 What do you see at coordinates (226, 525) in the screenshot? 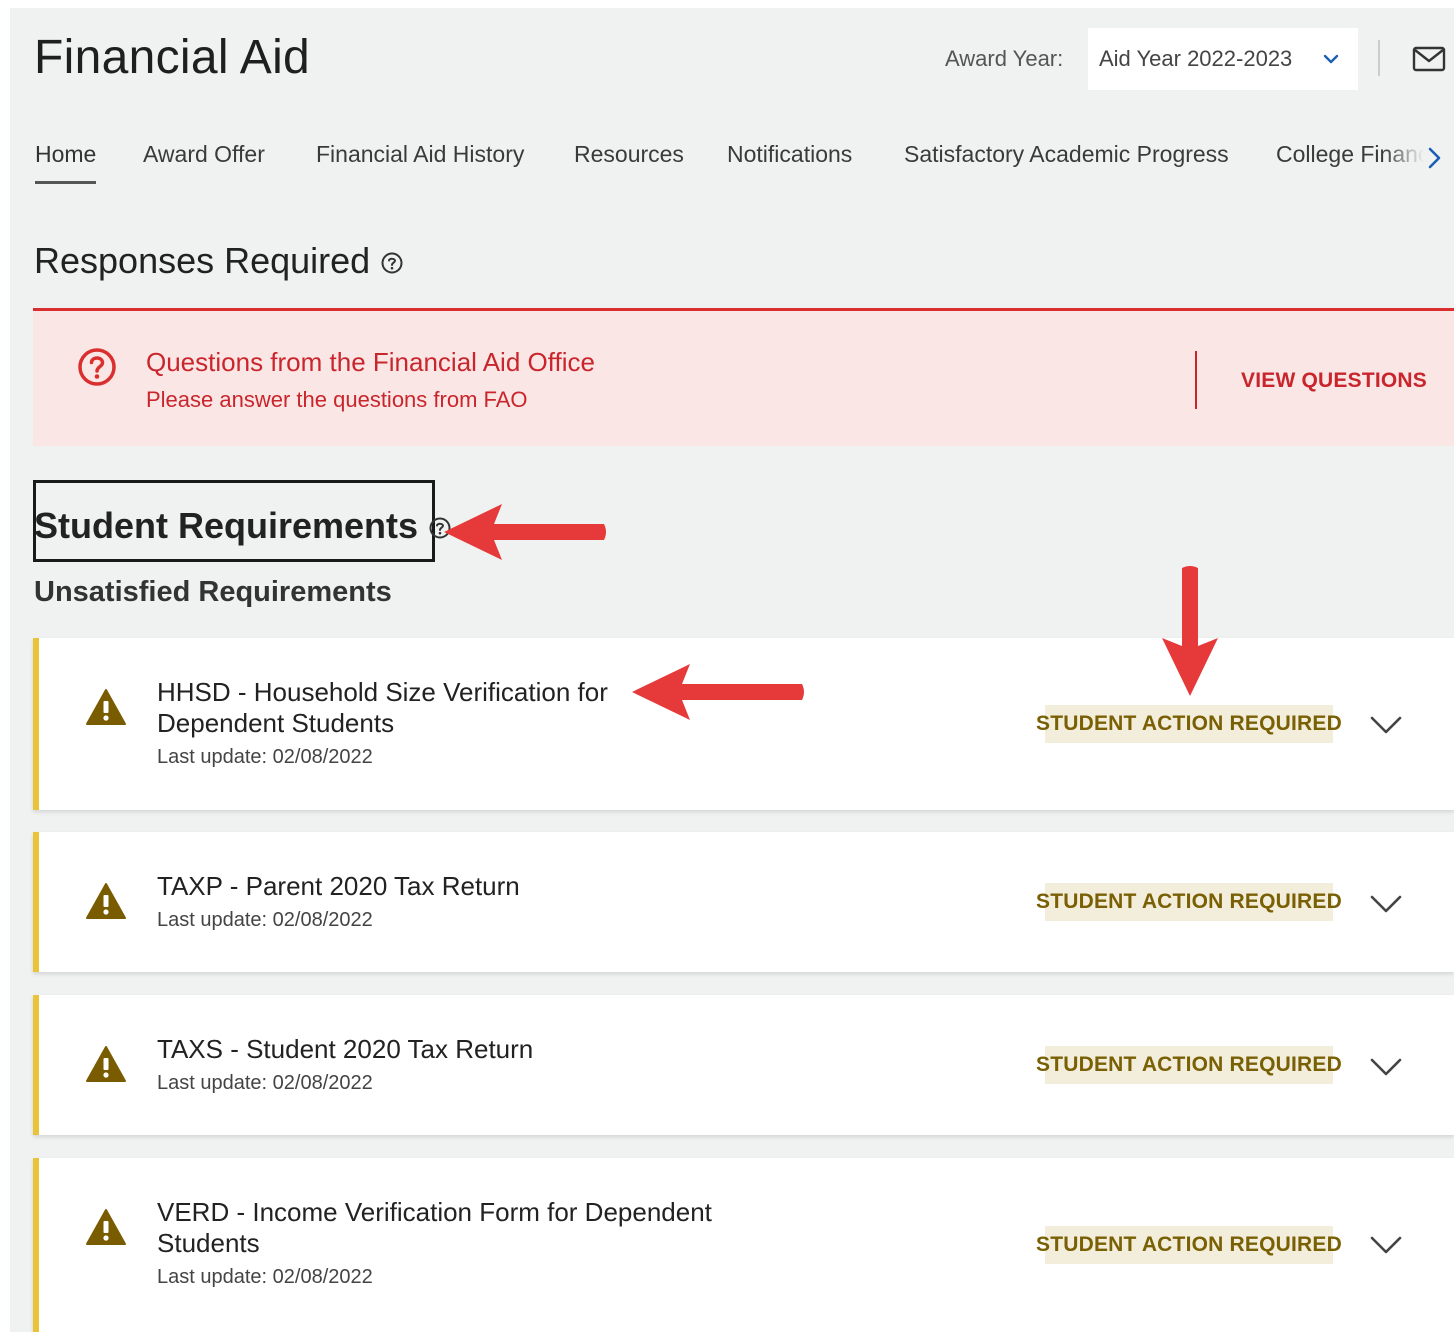
I see `student-requirements-label: Student Requirements` at bounding box center [226, 525].